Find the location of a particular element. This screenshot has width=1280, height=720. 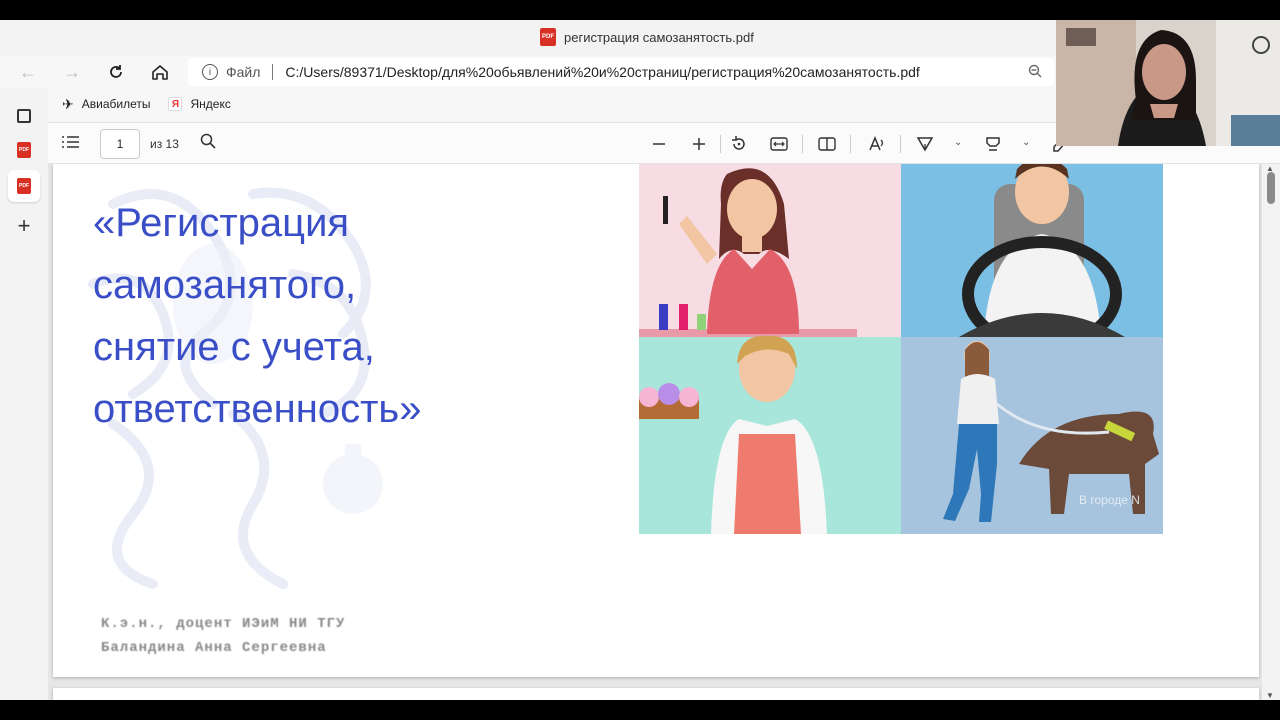

plus-icon: + is located at coordinates (24, 225).